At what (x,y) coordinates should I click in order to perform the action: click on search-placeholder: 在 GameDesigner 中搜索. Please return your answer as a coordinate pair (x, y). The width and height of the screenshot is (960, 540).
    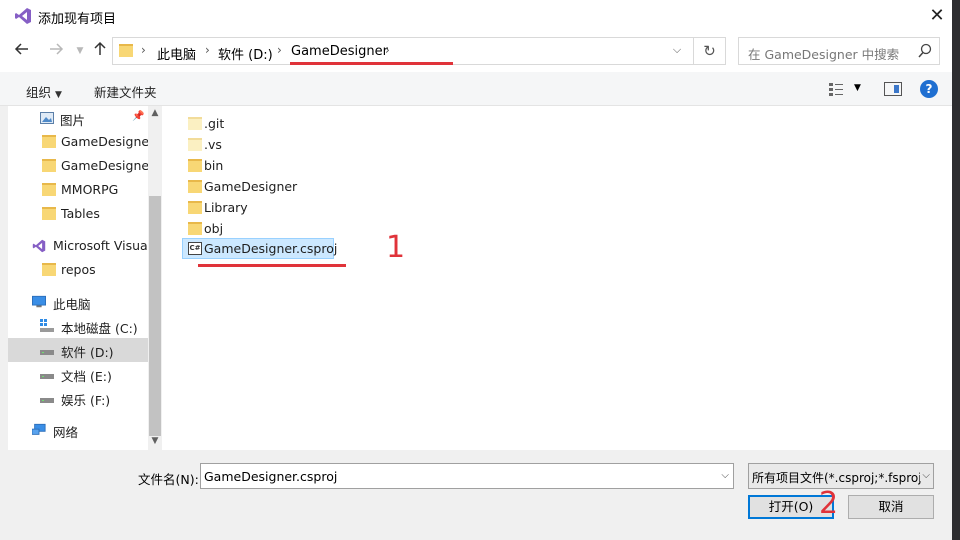
    Looking at the image, I should click on (824, 54).